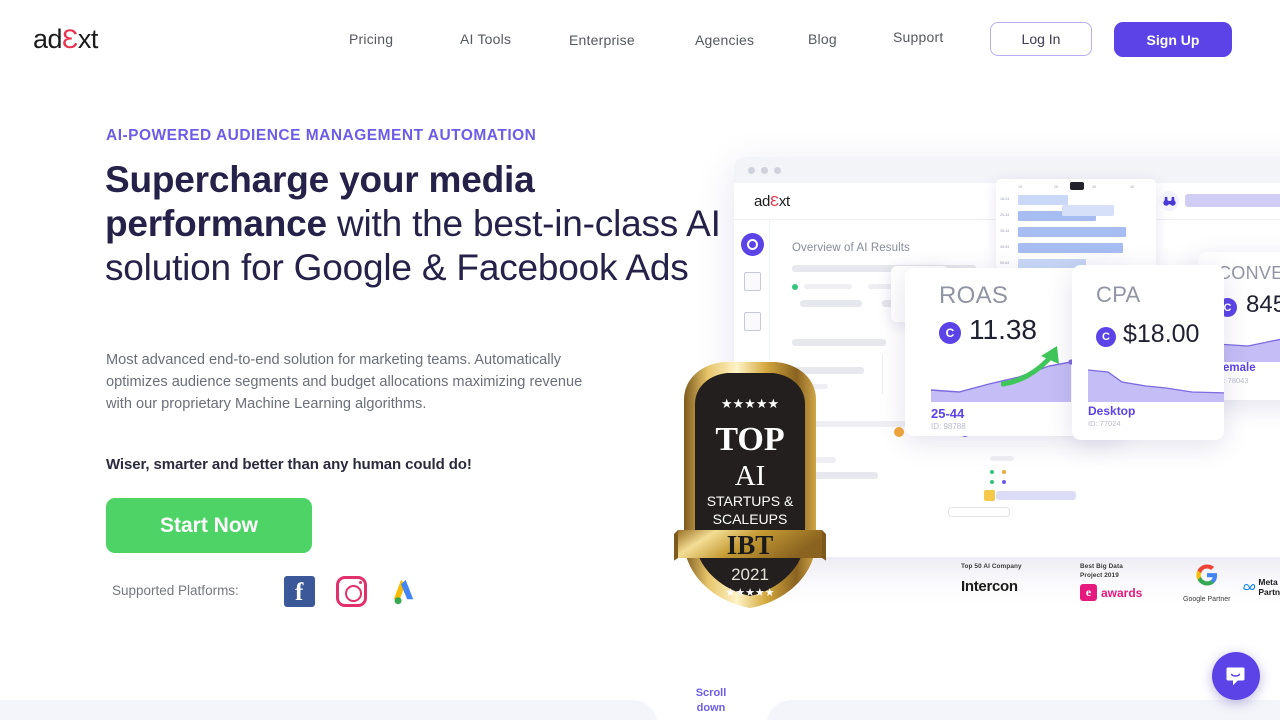 Image resolution: width=1280 pixels, height=720 pixels. Describe the element at coordinates (764, 170) in the screenshot. I see `window-dot-yellow` at that location.